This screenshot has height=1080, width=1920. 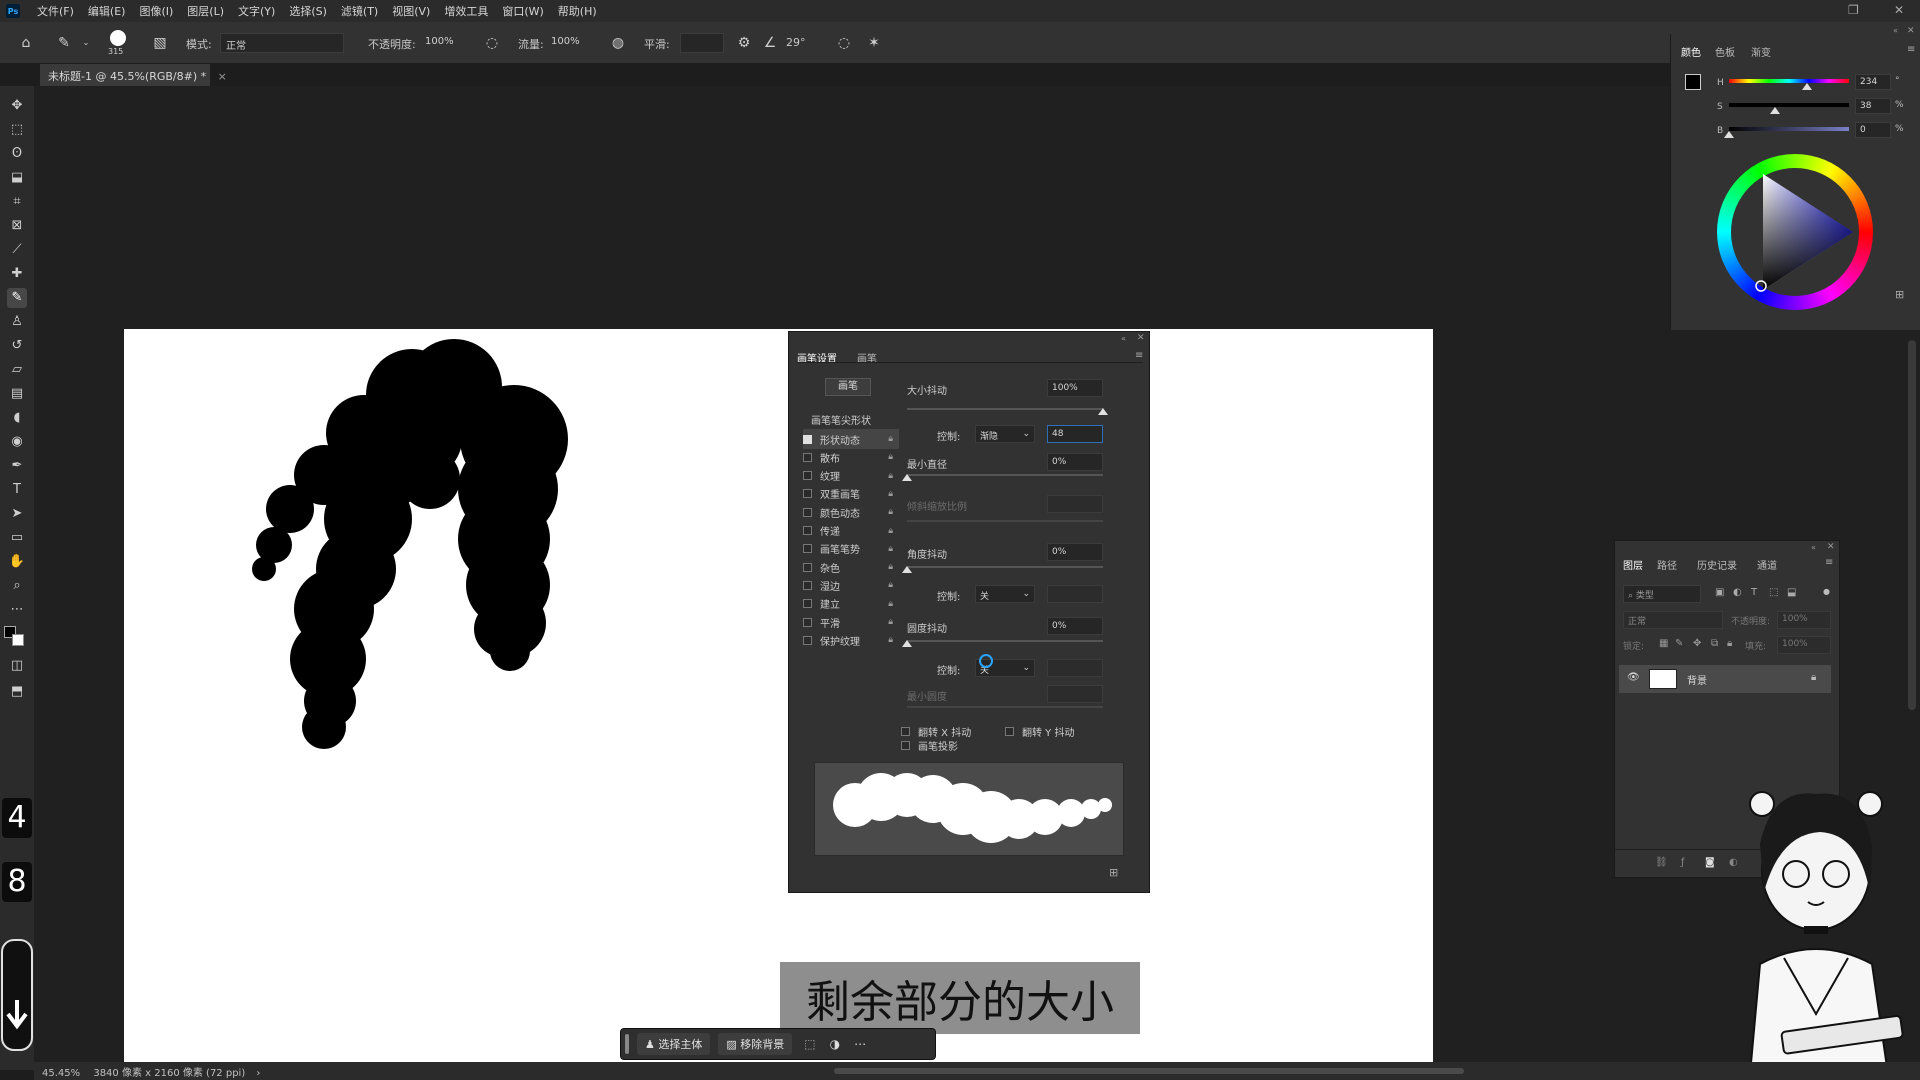 What do you see at coordinates (17, 226) in the screenshot?
I see `frame-tool-icon: ⊠` at bounding box center [17, 226].